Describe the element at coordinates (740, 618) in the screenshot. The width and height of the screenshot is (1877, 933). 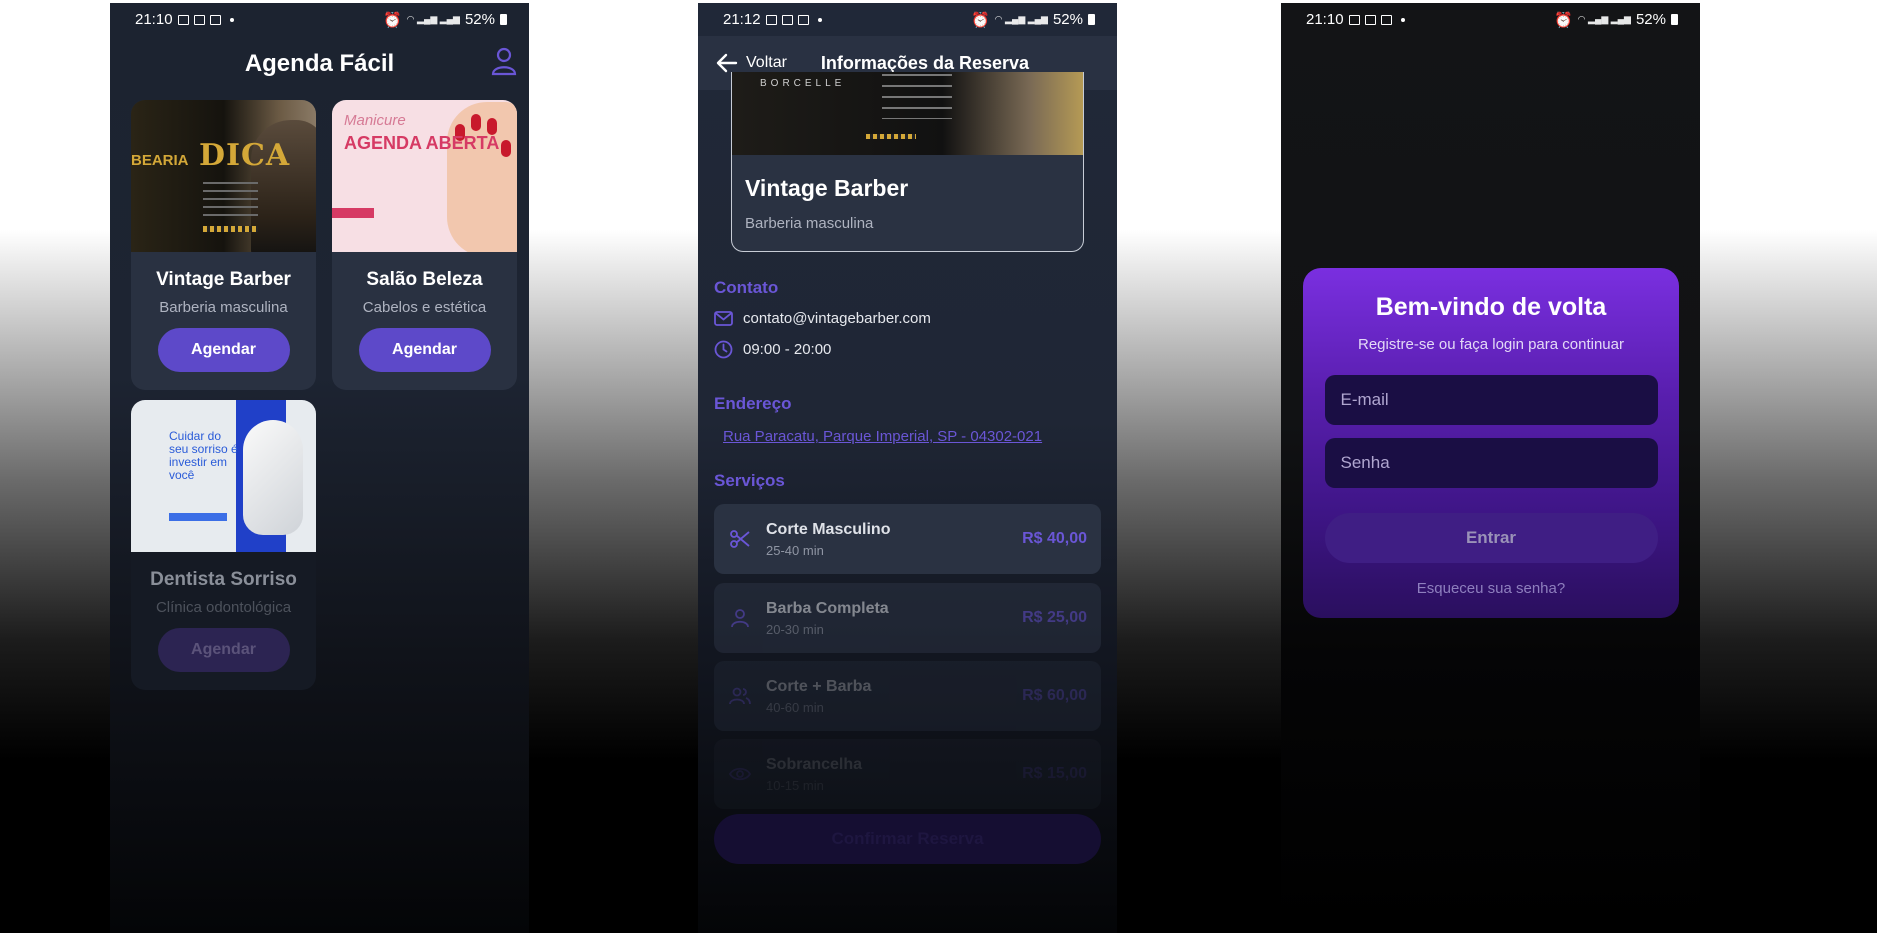
I see `person-icon` at that location.